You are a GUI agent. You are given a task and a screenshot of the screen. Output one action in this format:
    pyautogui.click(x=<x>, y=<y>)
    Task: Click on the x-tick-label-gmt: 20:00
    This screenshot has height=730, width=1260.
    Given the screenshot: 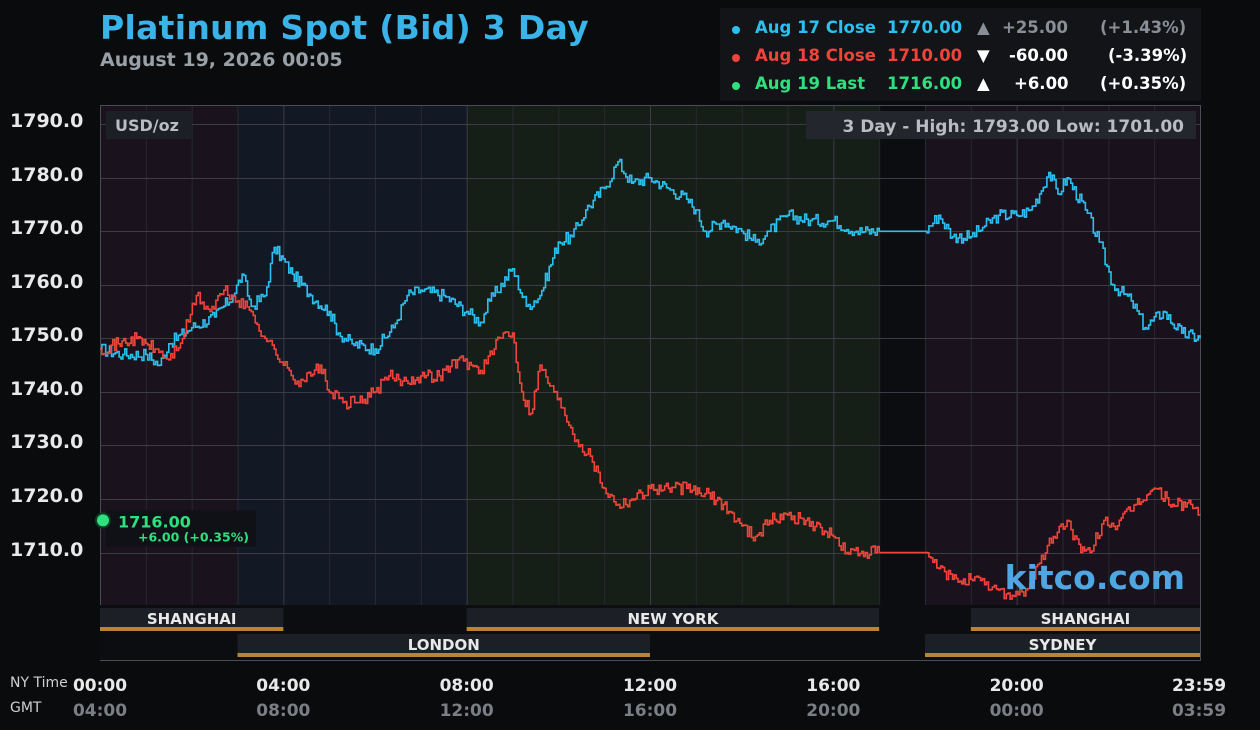 What is the action you would take?
    pyautogui.click(x=833, y=711)
    